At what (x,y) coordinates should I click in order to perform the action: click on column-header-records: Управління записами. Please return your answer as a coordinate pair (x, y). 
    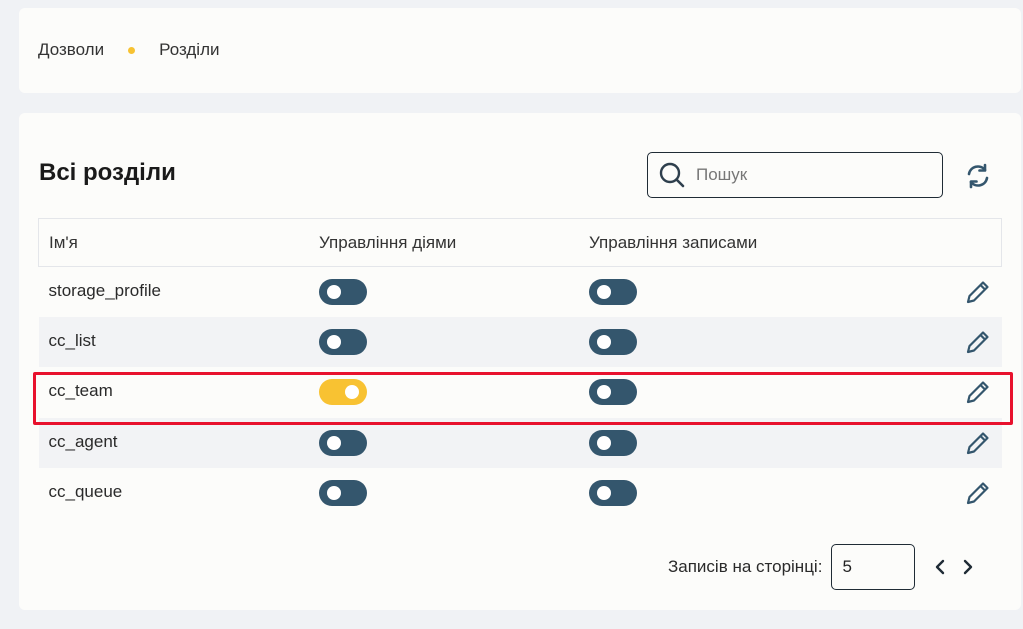
    Looking at the image, I should click on (759, 242).